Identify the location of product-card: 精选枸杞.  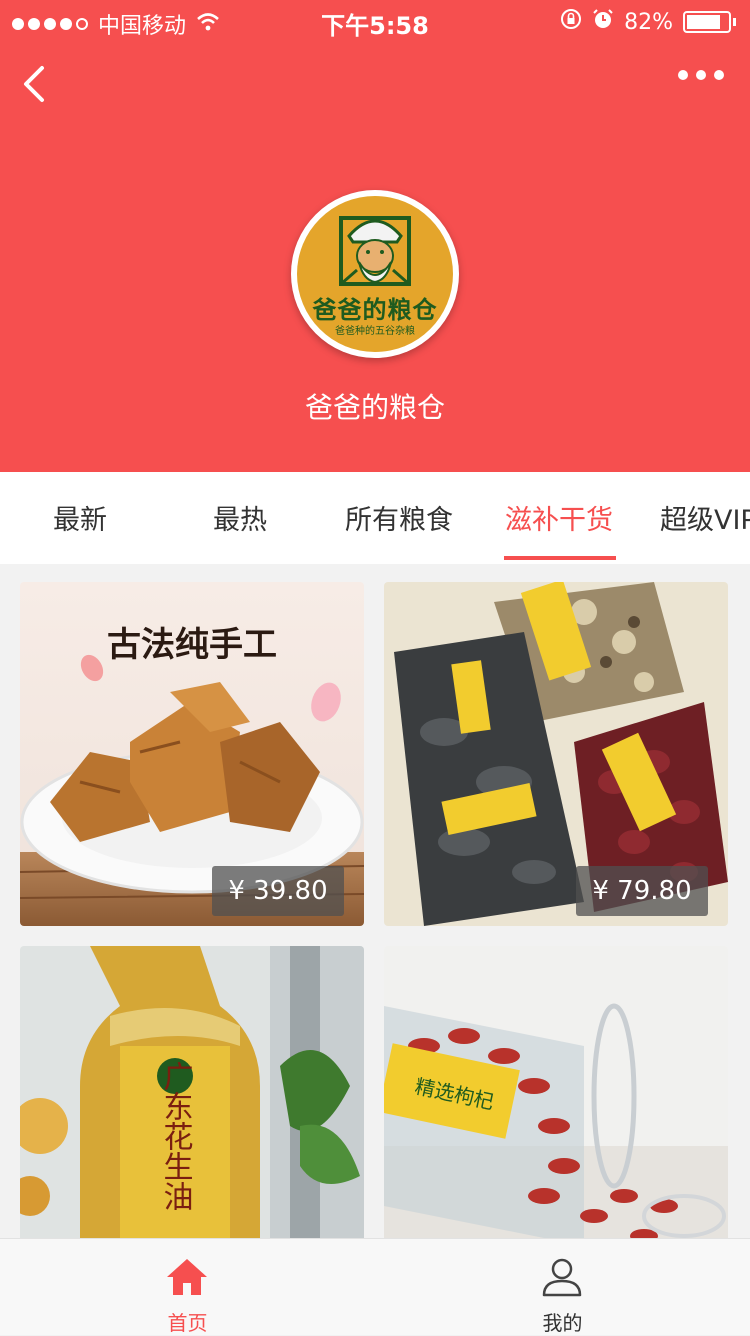
(556, 1092).